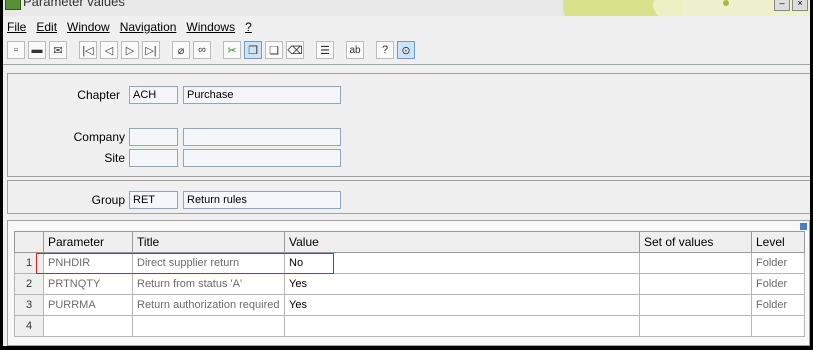 The image size is (813, 350). What do you see at coordinates (208, 326) in the screenshot?
I see `title-cell` at bounding box center [208, 326].